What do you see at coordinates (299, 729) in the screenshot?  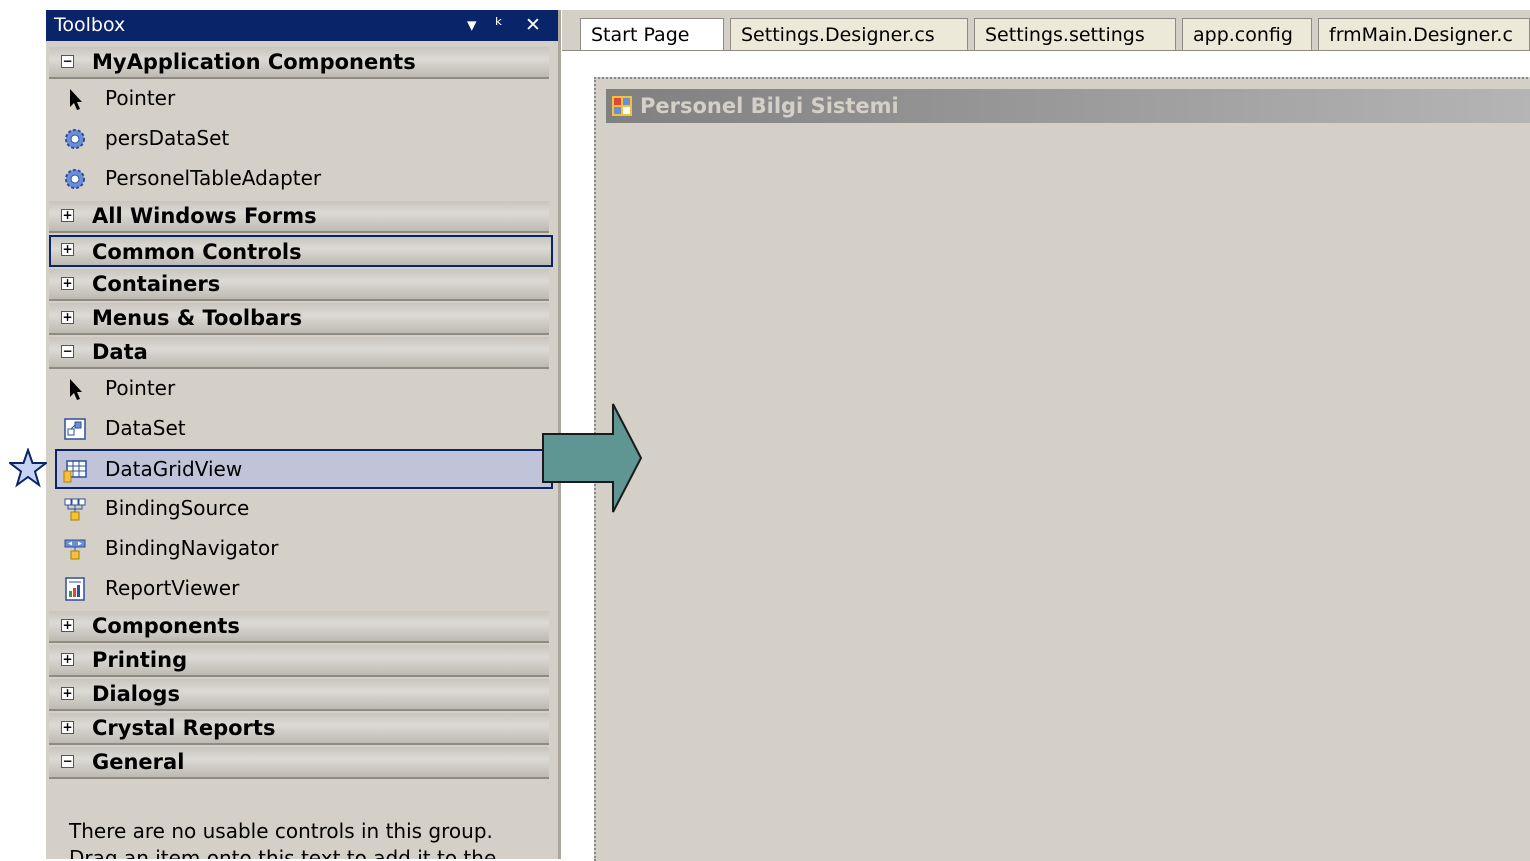 I see `group-crystal-reports: + Crystal Reports` at bounding box center [299, 729].